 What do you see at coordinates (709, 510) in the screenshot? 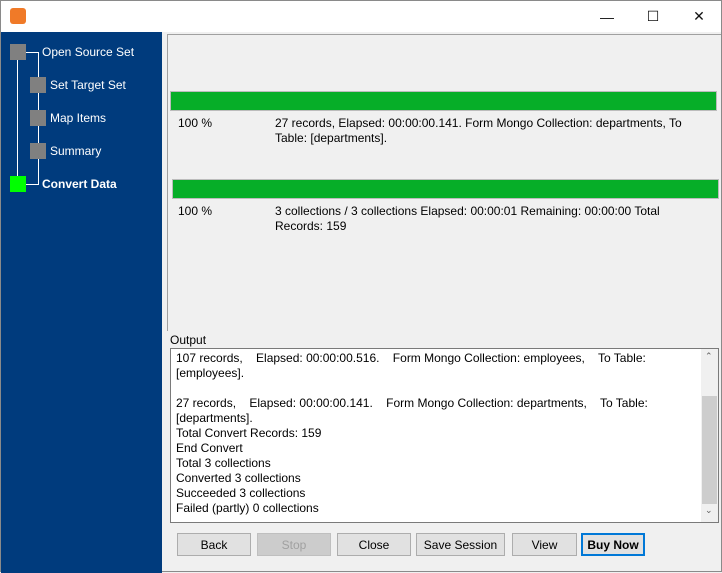
I see `scroll-down-icon: ⌄` at bounding box center [709, 510].